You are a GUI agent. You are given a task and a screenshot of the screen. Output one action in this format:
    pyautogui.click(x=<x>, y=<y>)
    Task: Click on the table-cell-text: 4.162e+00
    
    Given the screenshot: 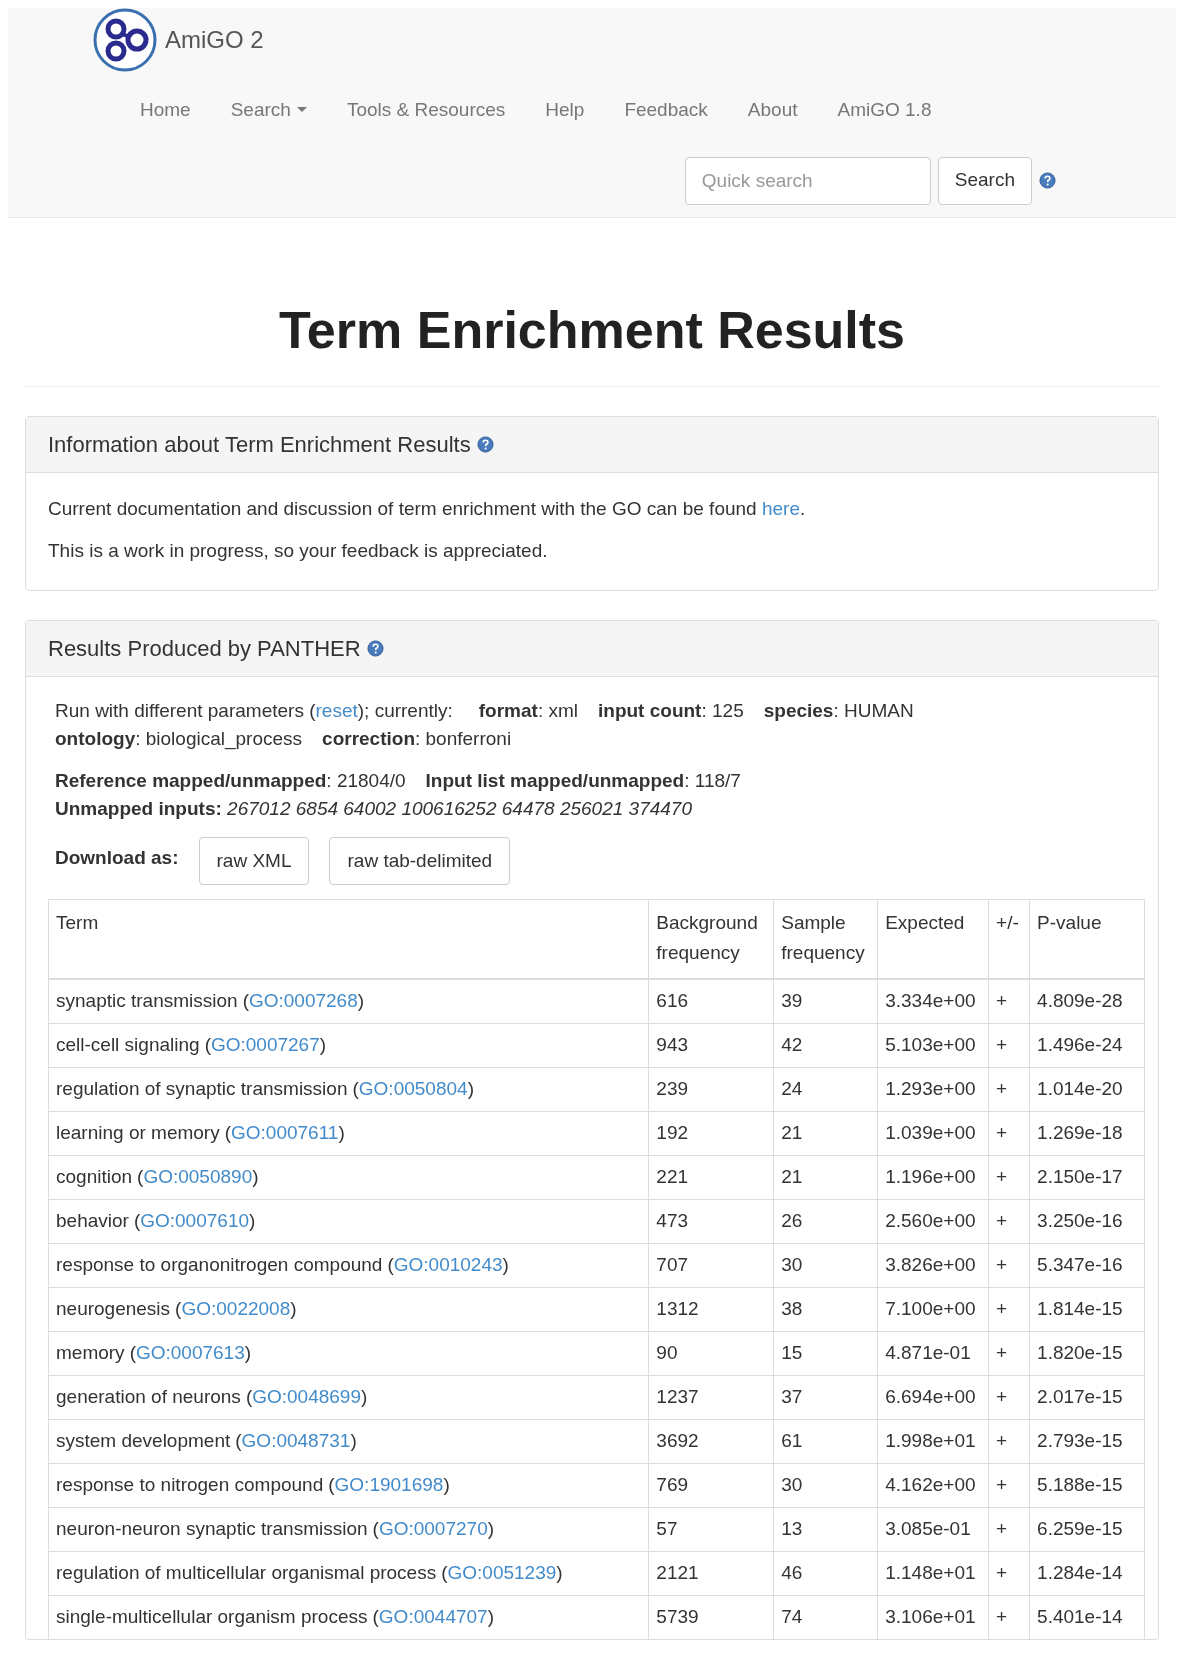 What is the action you would take?
    pyautogui.click(x=930, y=1484)
    